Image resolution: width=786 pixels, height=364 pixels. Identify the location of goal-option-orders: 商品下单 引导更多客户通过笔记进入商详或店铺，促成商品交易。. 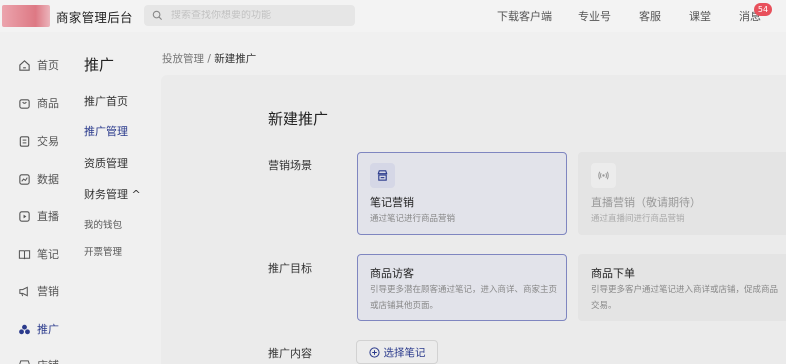
(682, 287).